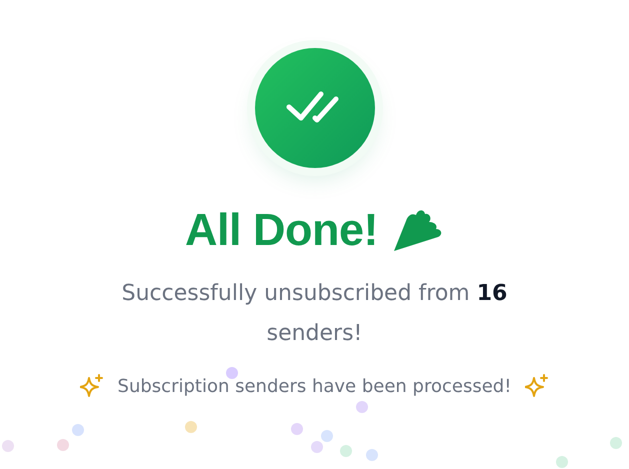  What do you see at coordinates (315, 386) in the screenshot?
I see `status-note: Subscription senders have been processed!` at bounding box center [315, 386].